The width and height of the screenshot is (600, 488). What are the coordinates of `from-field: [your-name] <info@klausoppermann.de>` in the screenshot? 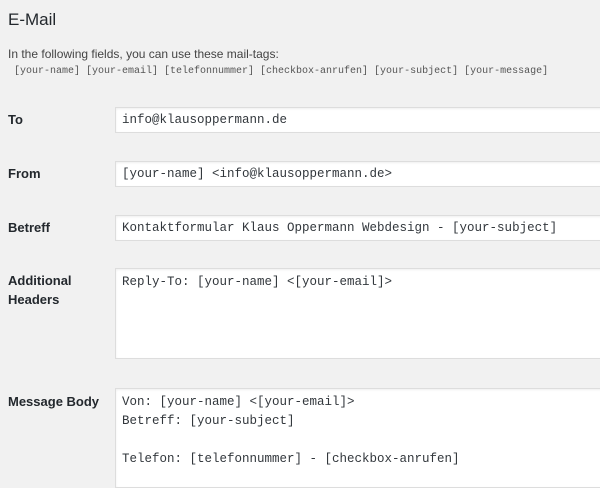 It's located at (357, 174).